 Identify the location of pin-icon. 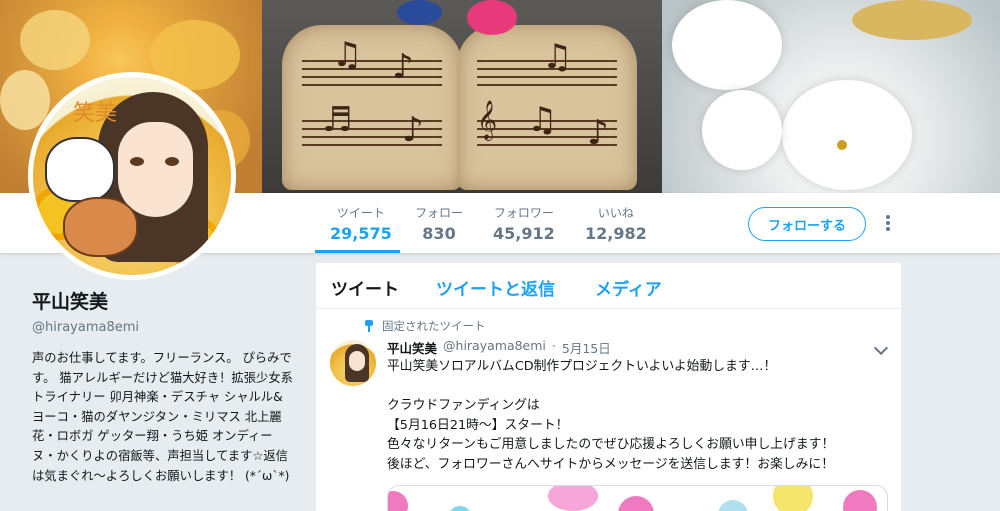
(369, 326).